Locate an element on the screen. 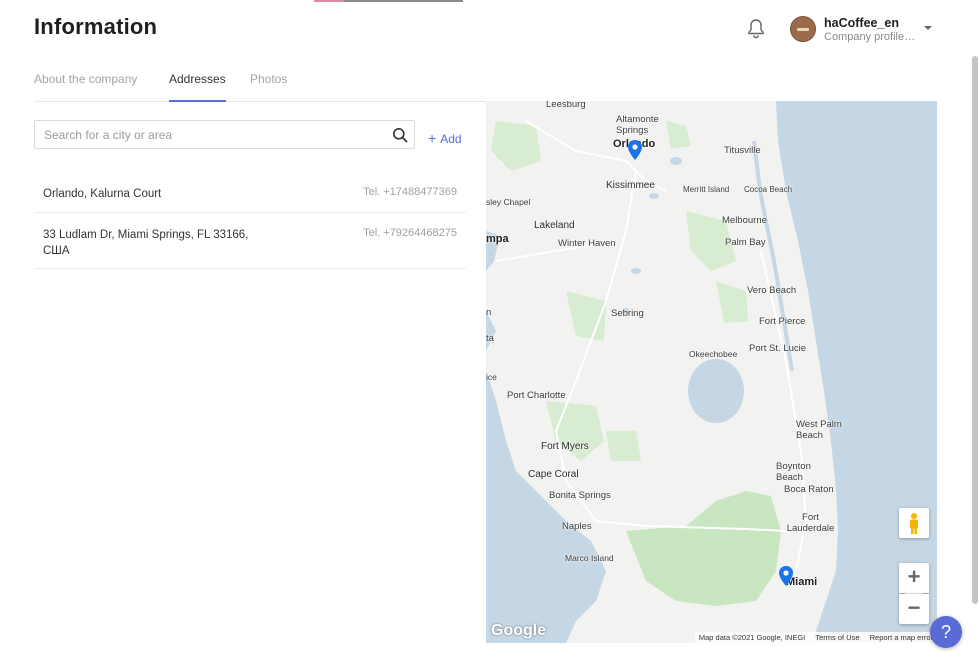 The height and width of the screenshot is (666, 980). map-label-winter-haven: Winter Haven is located at coordinates (587, 243).